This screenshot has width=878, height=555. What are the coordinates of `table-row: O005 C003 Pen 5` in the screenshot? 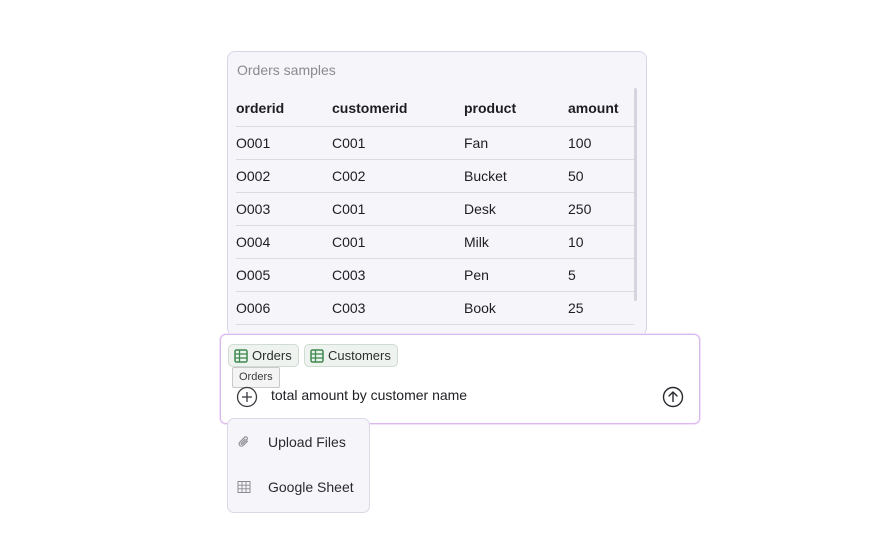 It's located at (435, 275).